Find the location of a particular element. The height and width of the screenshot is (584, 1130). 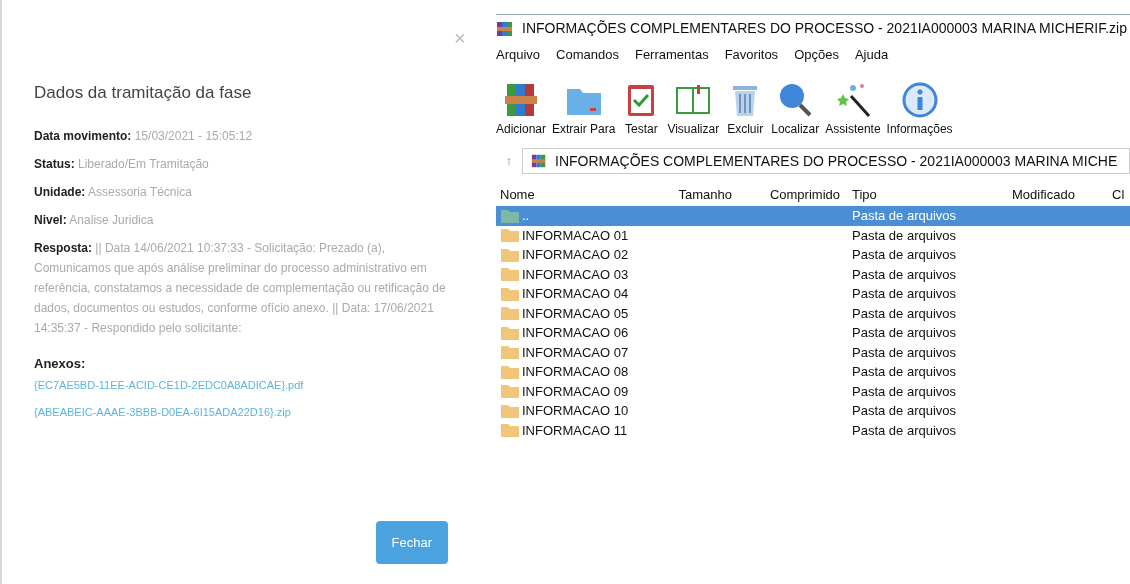

toolbar-button: Informações is located at coordinates (919, 109).